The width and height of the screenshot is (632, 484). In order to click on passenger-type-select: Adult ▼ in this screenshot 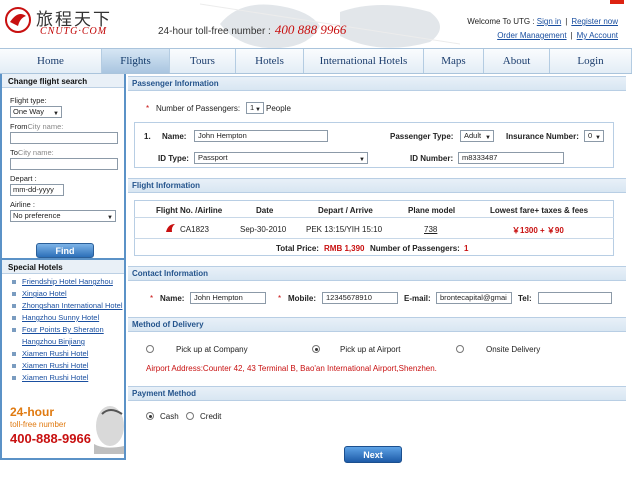, I will do `click(477, 136)`.